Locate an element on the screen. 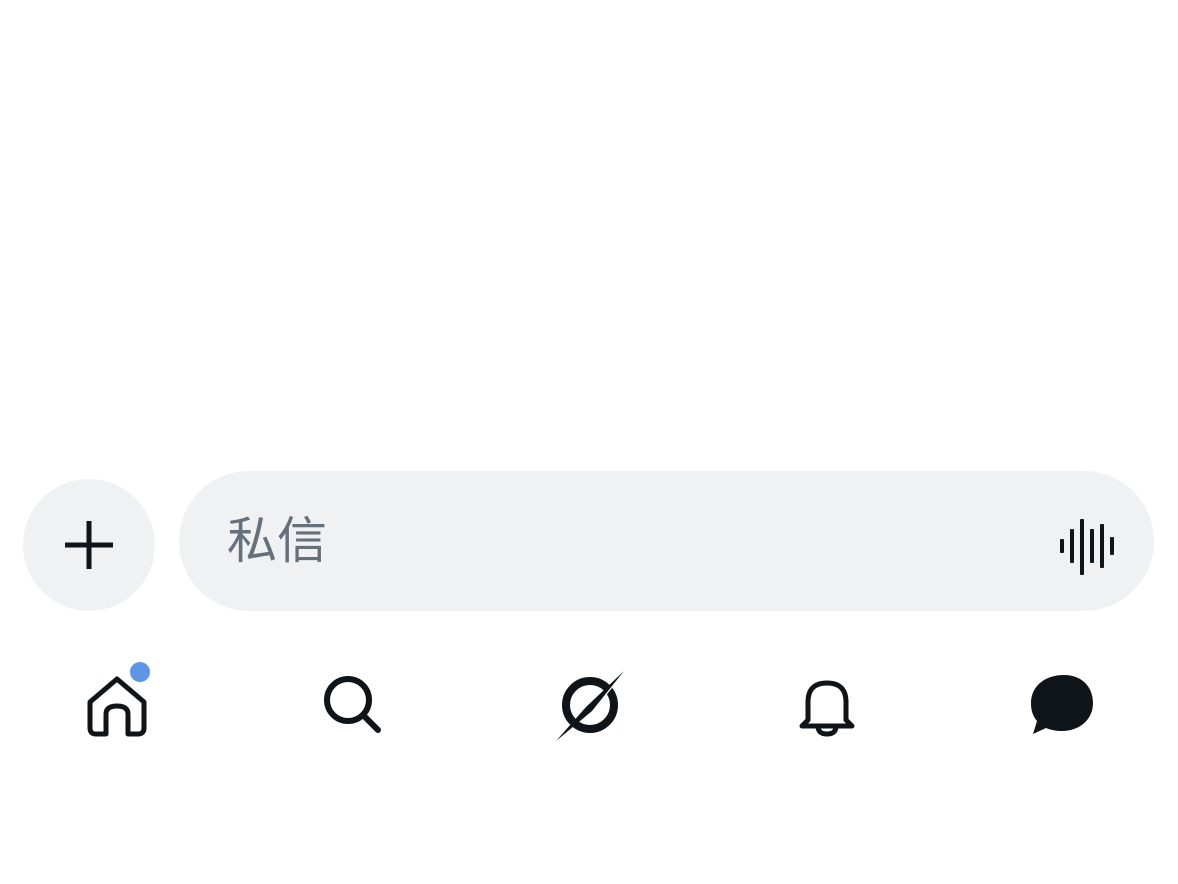 The image size is (1178, 884). tab-messages is located at coordinates (1062, 705).